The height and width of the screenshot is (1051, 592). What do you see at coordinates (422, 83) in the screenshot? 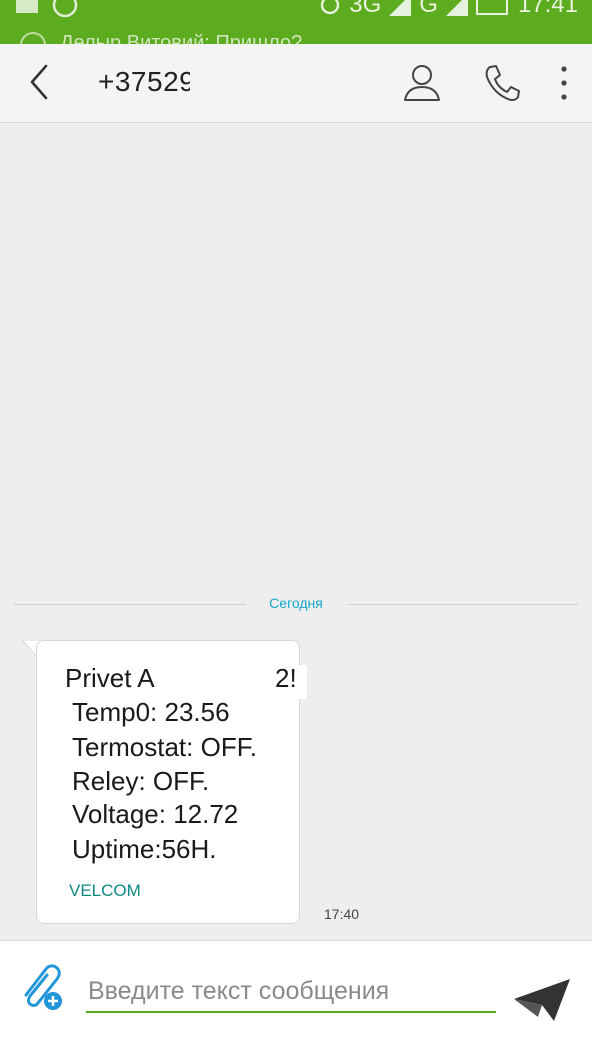
I see `contact-icon` at bounding box center [422, 83].